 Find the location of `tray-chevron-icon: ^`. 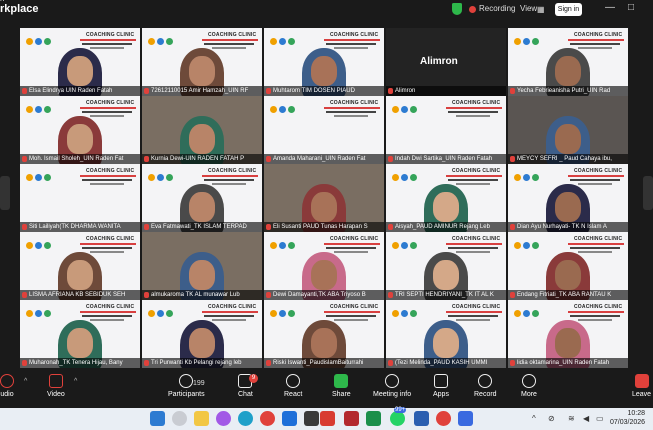

tray-chevron-icon: ^ is located at coordinates (534, 418).